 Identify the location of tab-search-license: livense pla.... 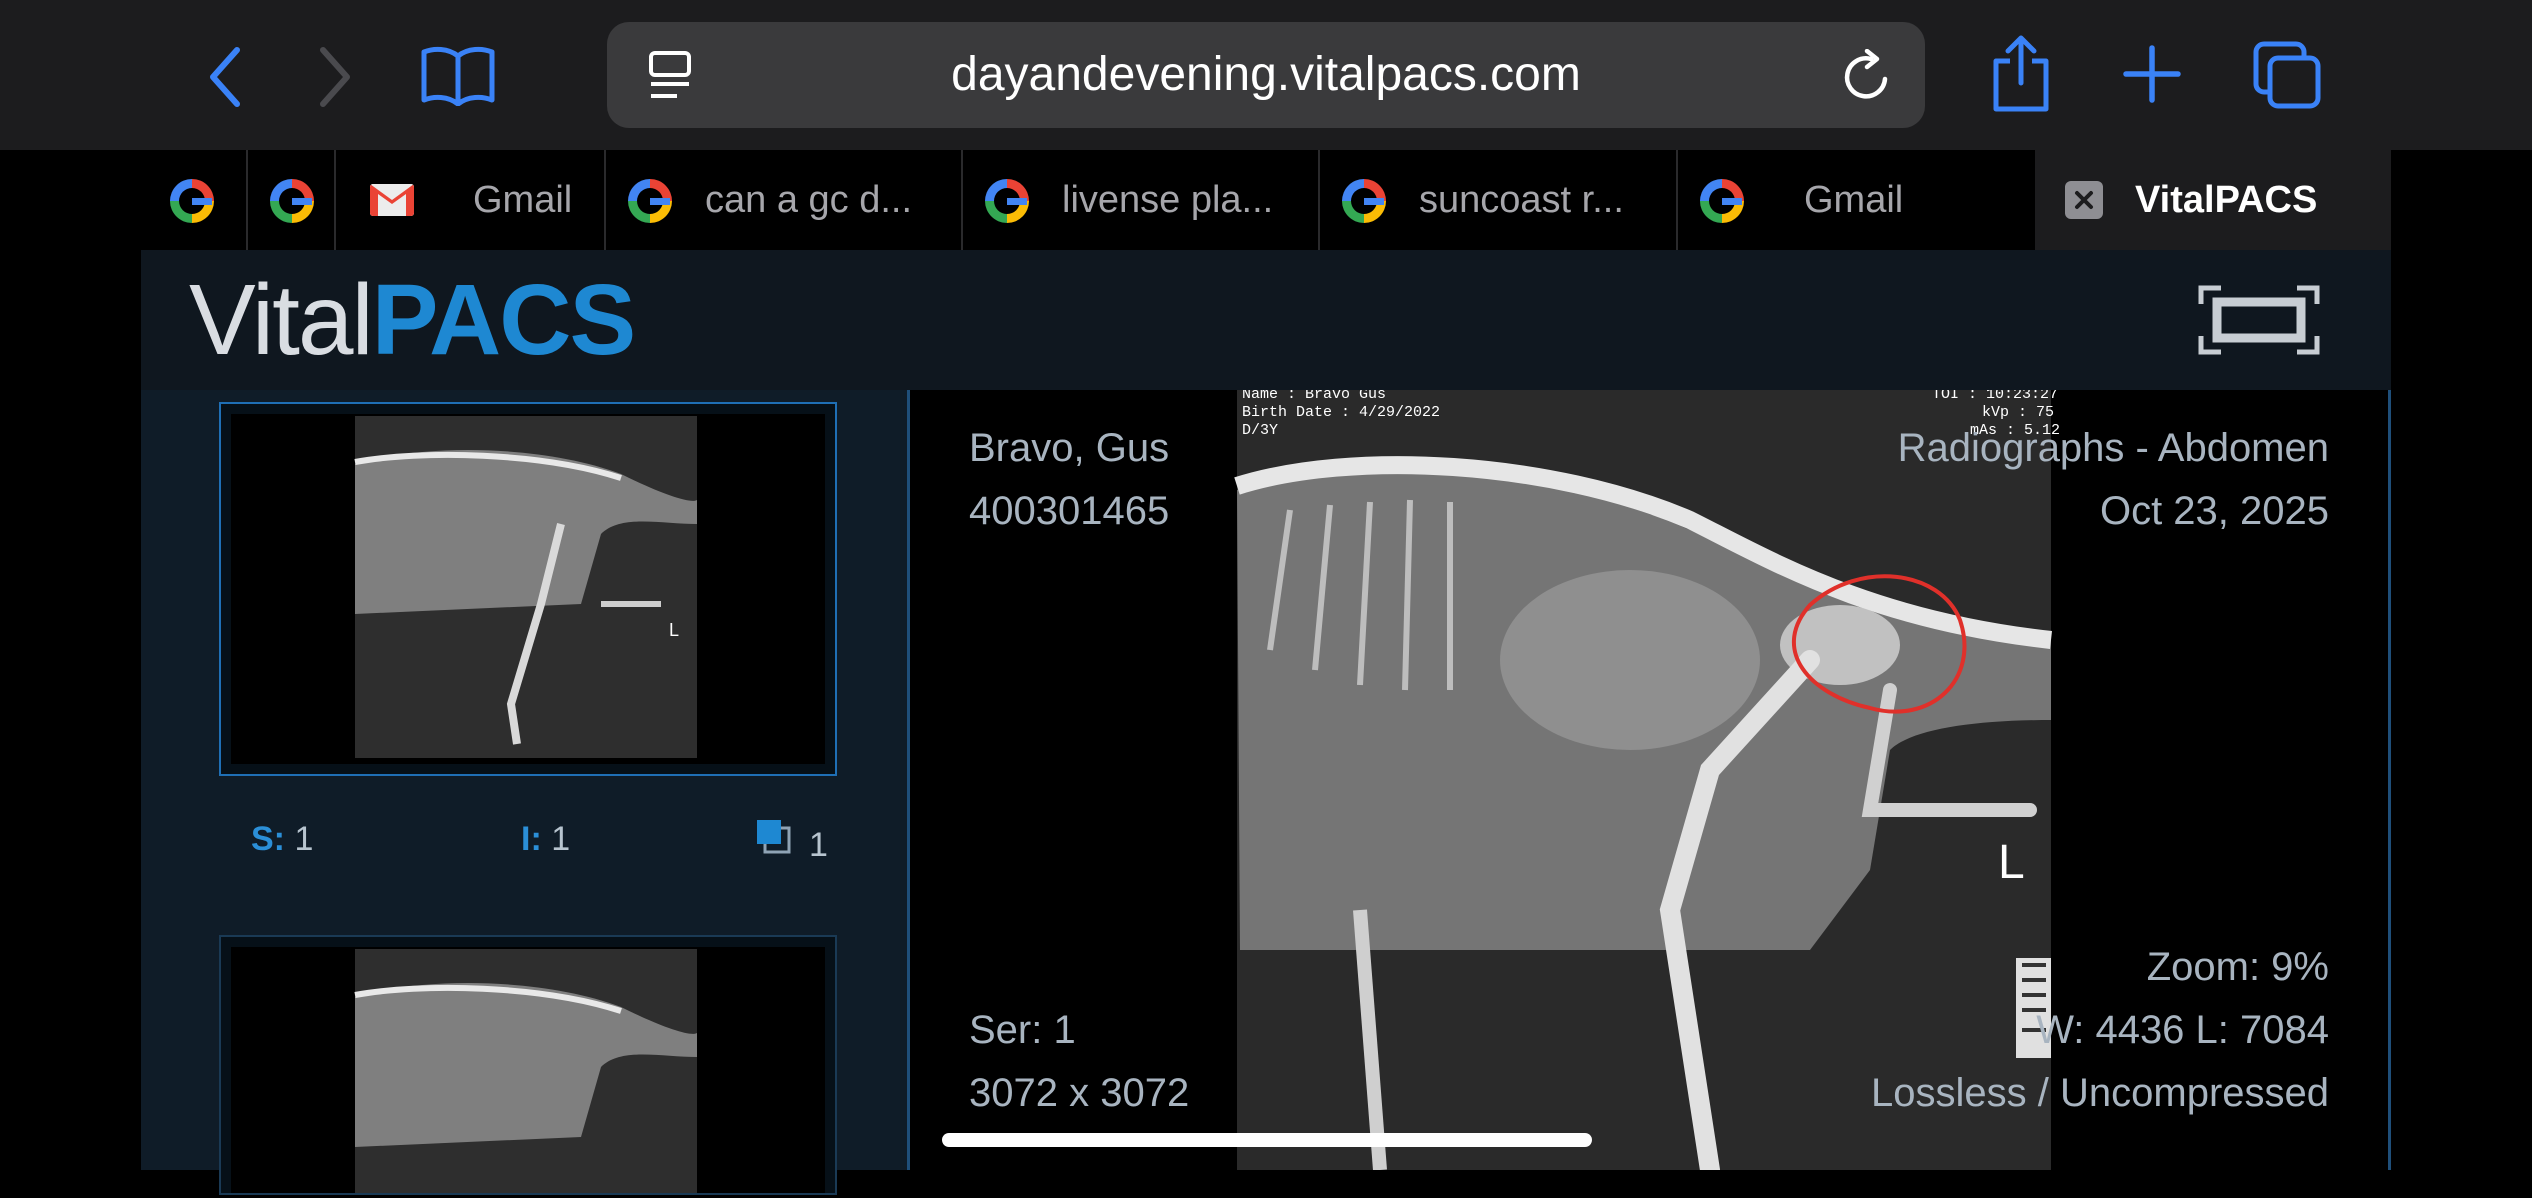
(1141, 200).